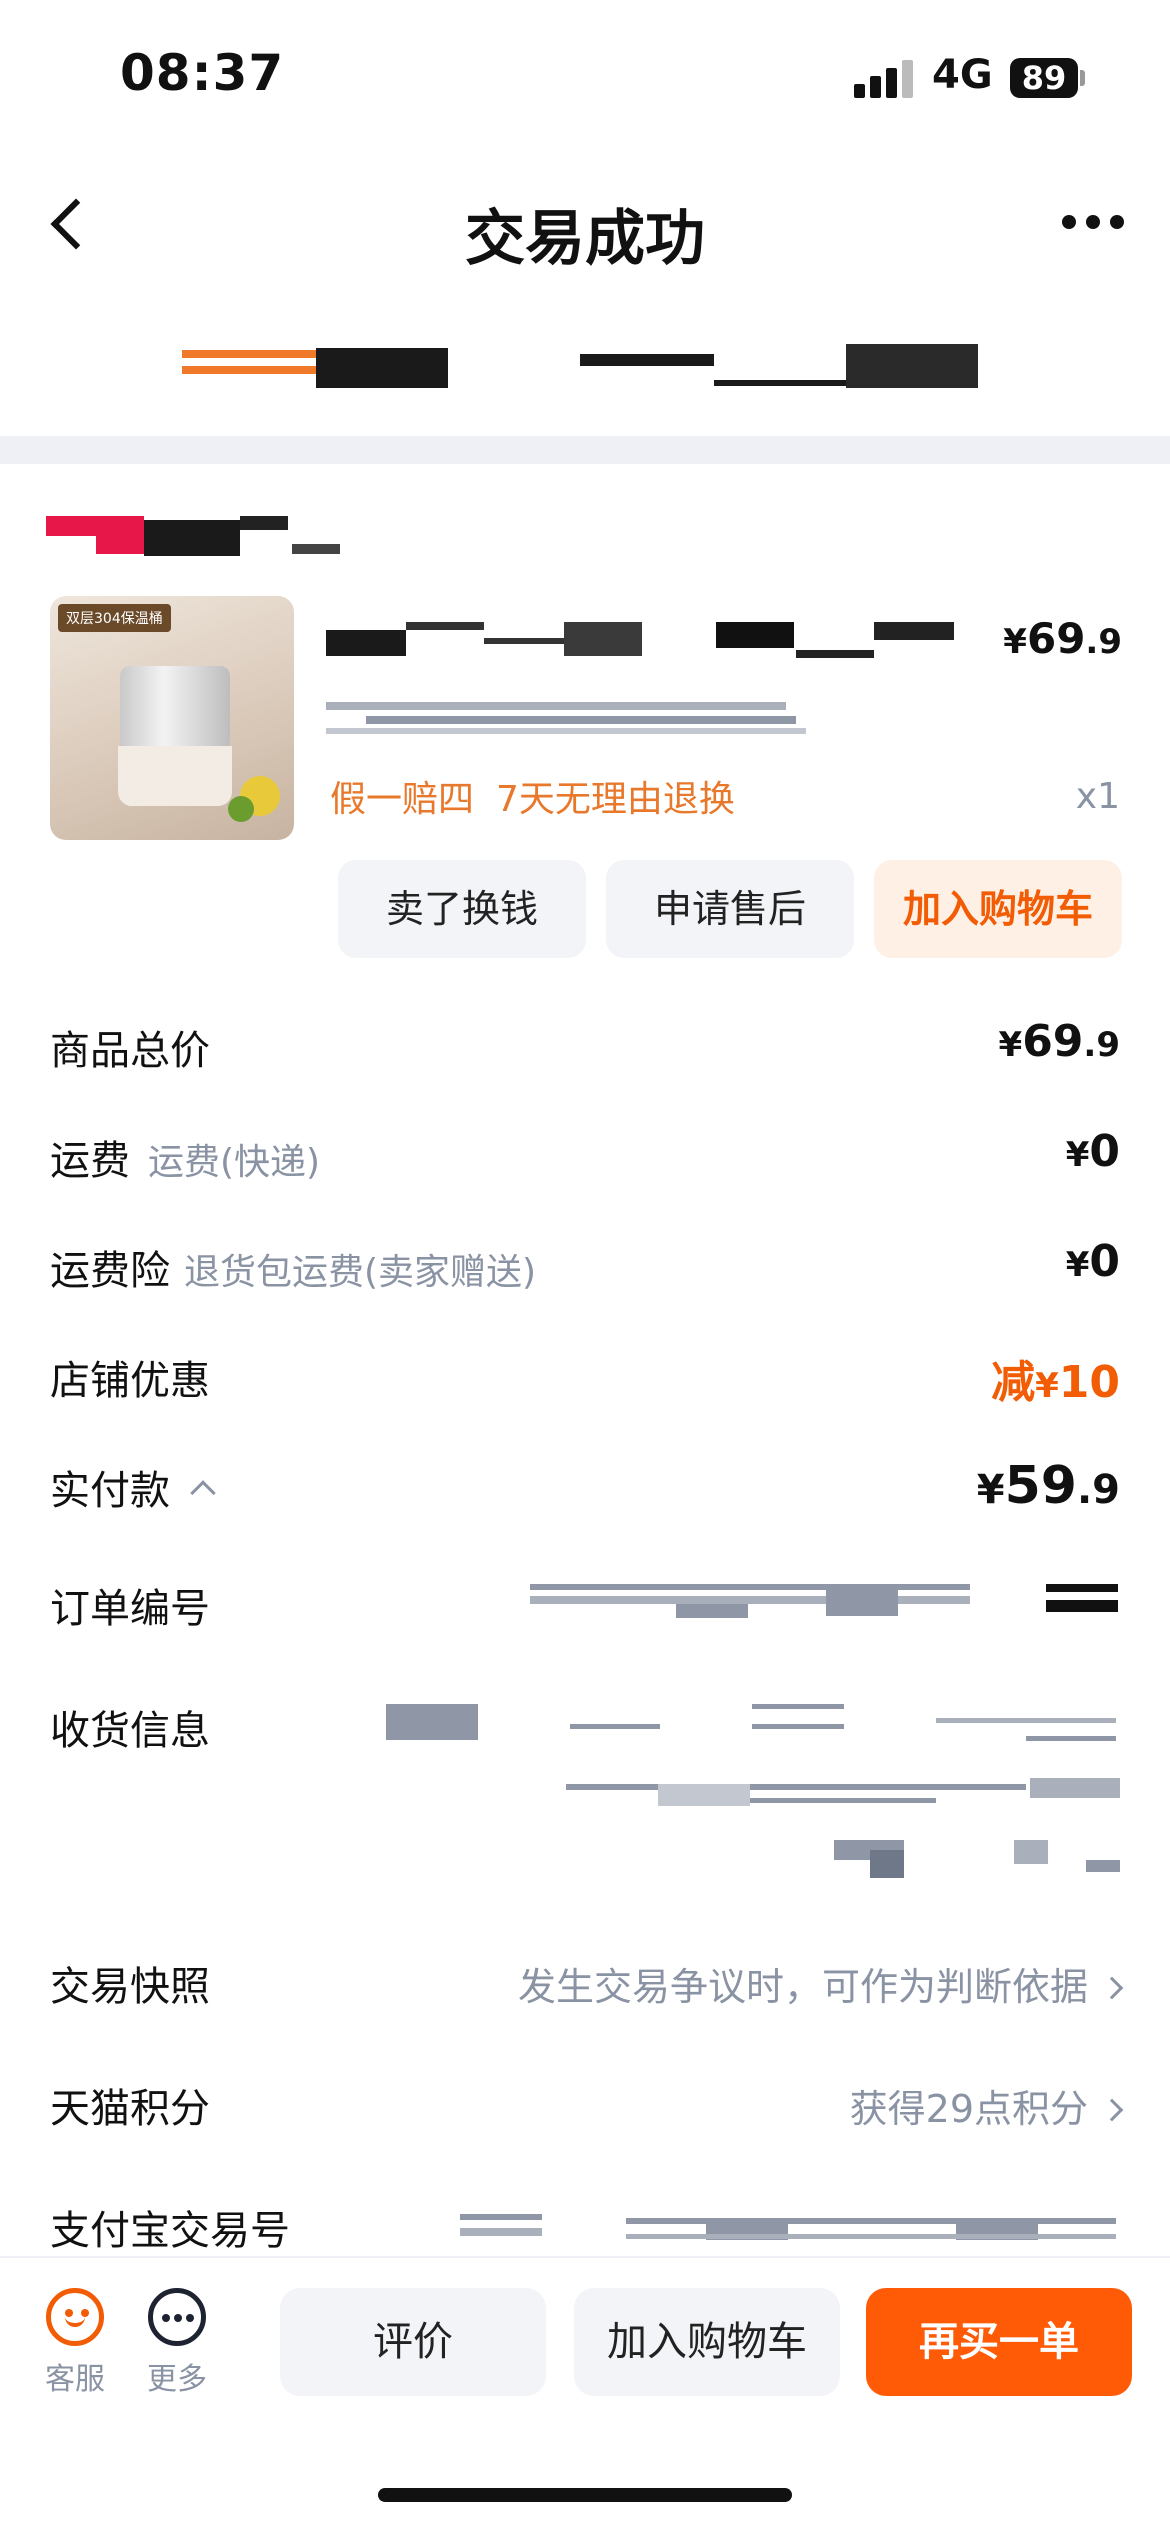 The image size is (1170, 2532). What do you see at coordinates (999, 2342) in the screenshot?
I see `rebuy-button: 再买一单` at bounding box center [999, 2342].